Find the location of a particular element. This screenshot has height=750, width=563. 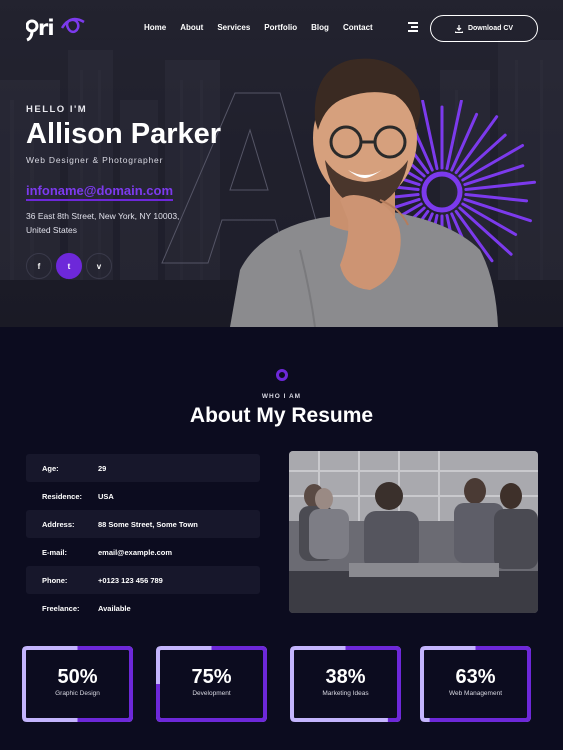

info-value: USA is located at coordinates (106, 496).